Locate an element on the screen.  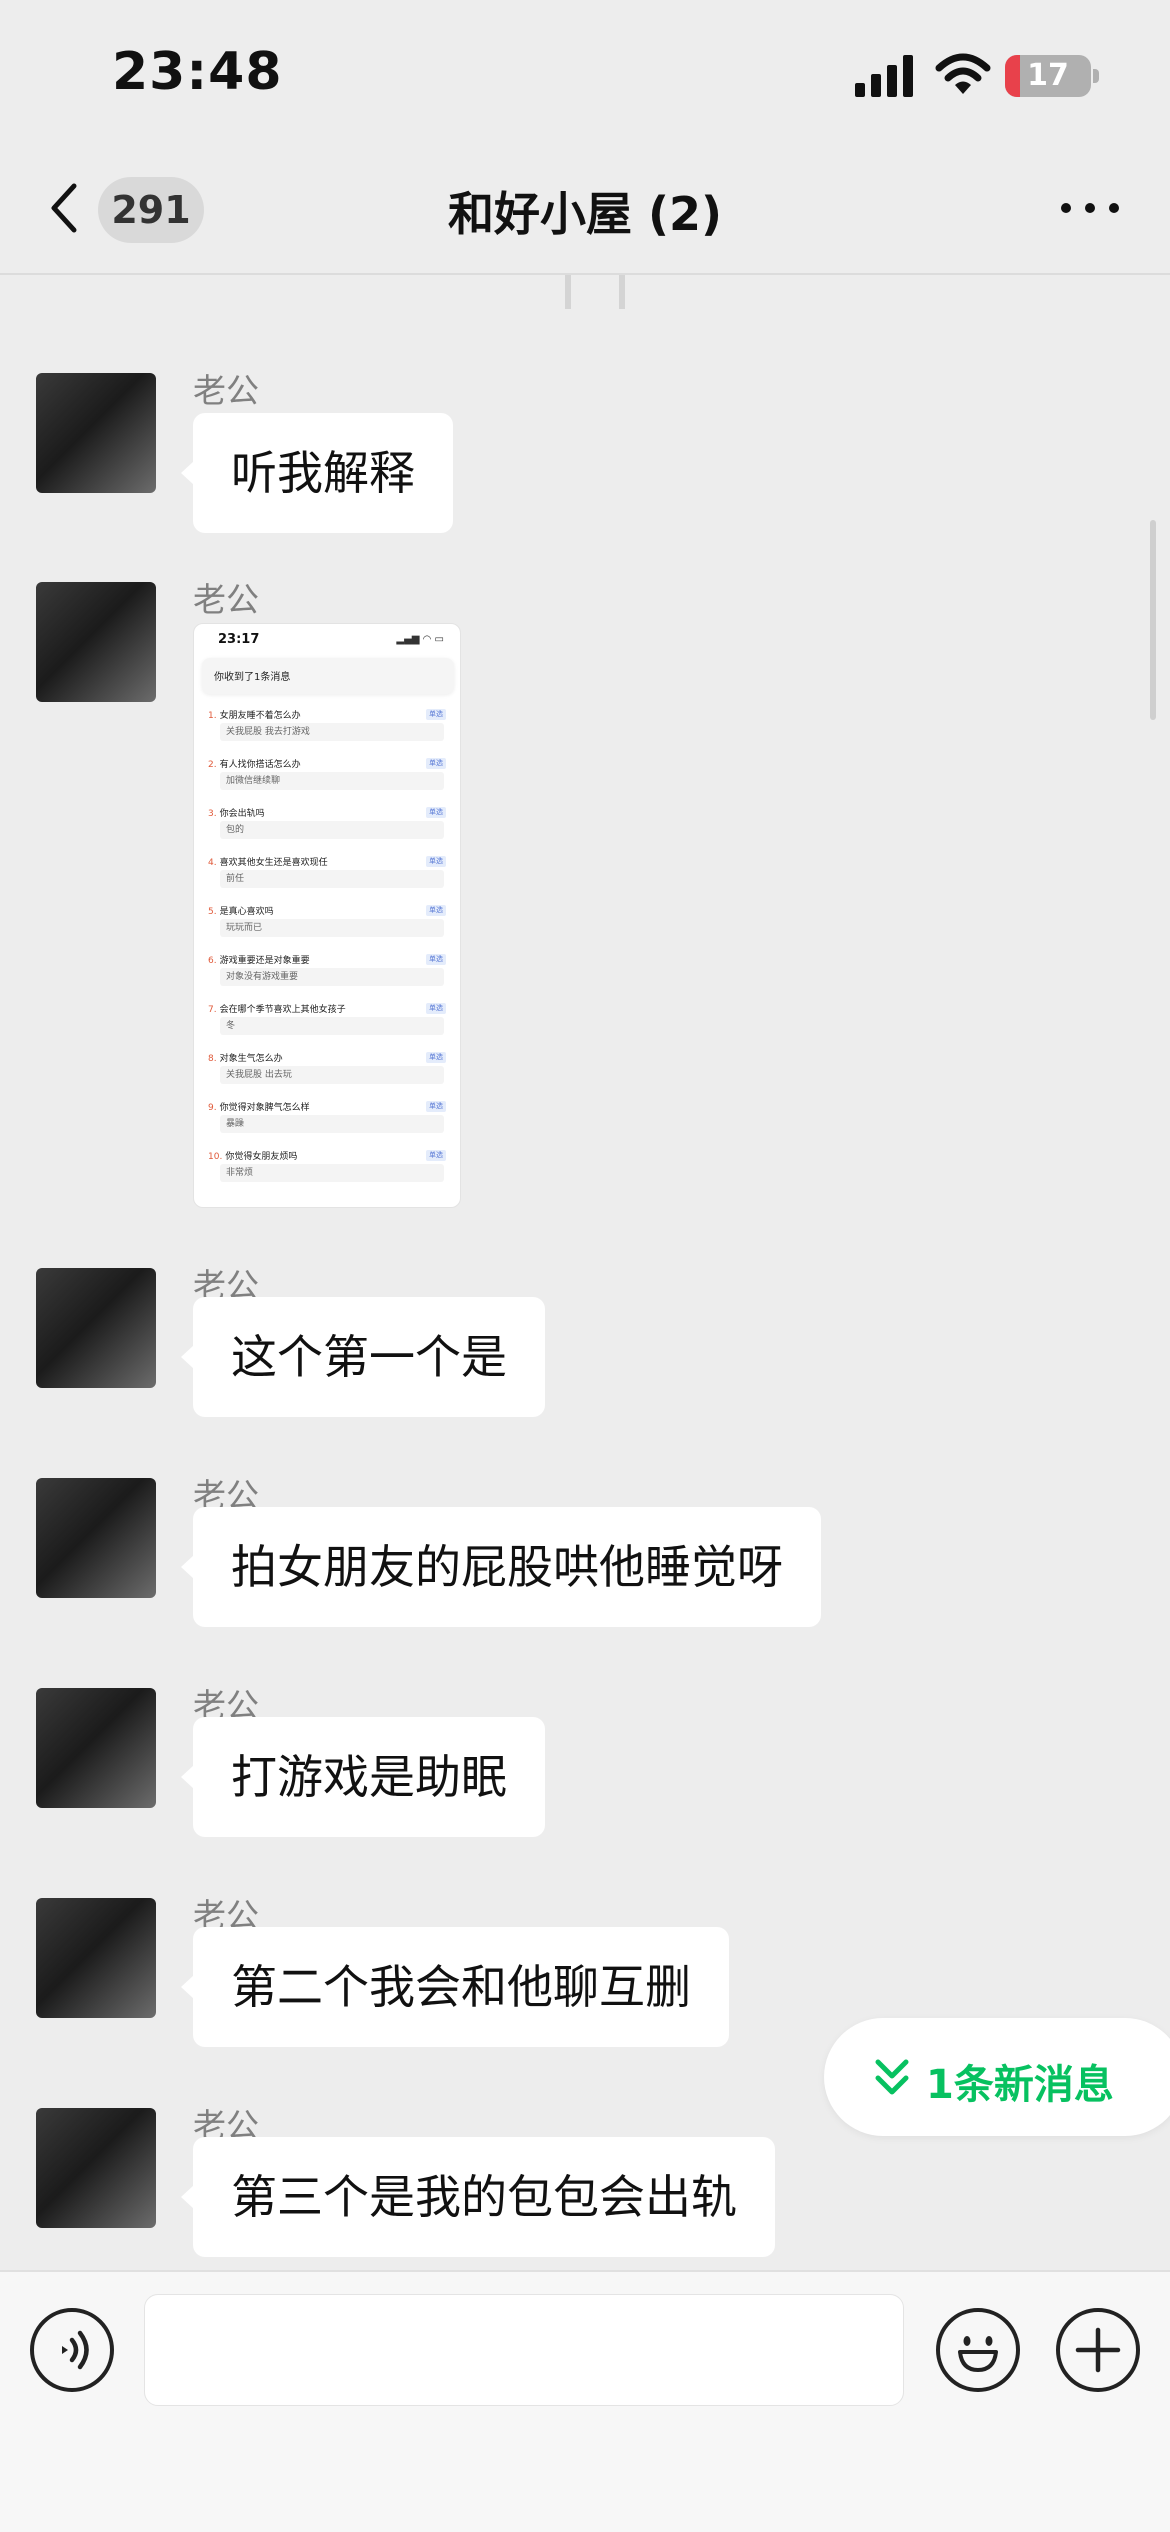
image-answer-item: 对象没有游戏重要 is located at coordinates (332, 977).